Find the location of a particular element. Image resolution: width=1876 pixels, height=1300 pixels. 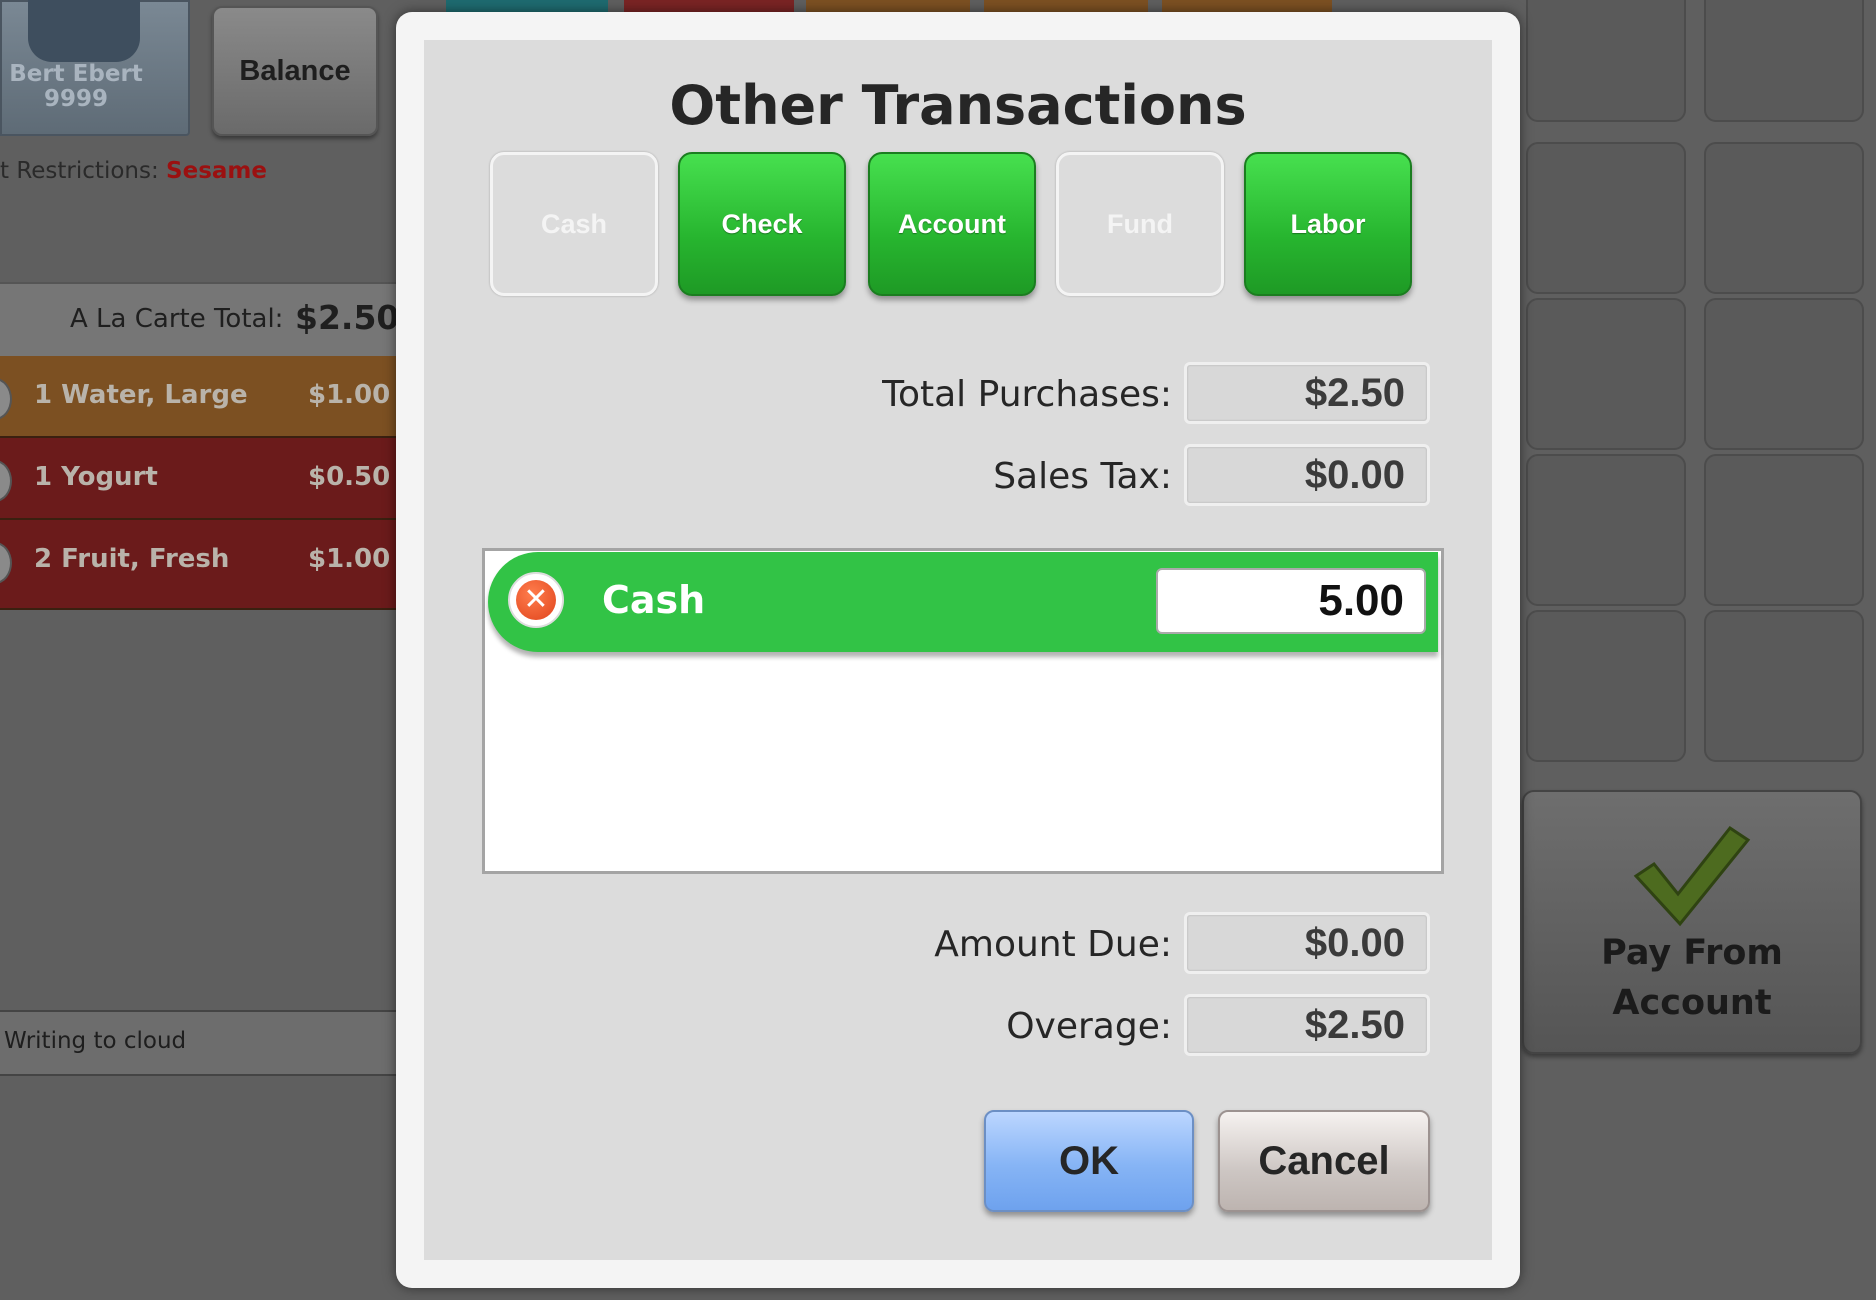

pay-label-line2: Account is located at coordinates (1692, 1003).